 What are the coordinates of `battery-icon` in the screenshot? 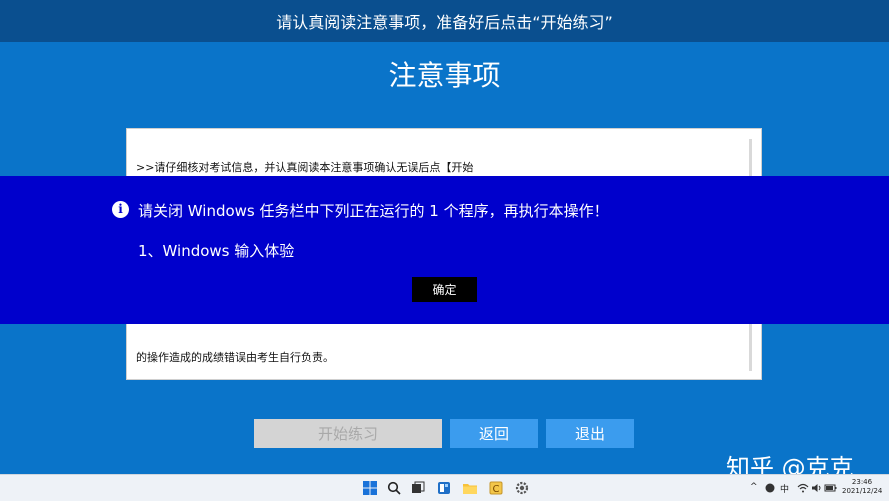 It's located at (831, 488).